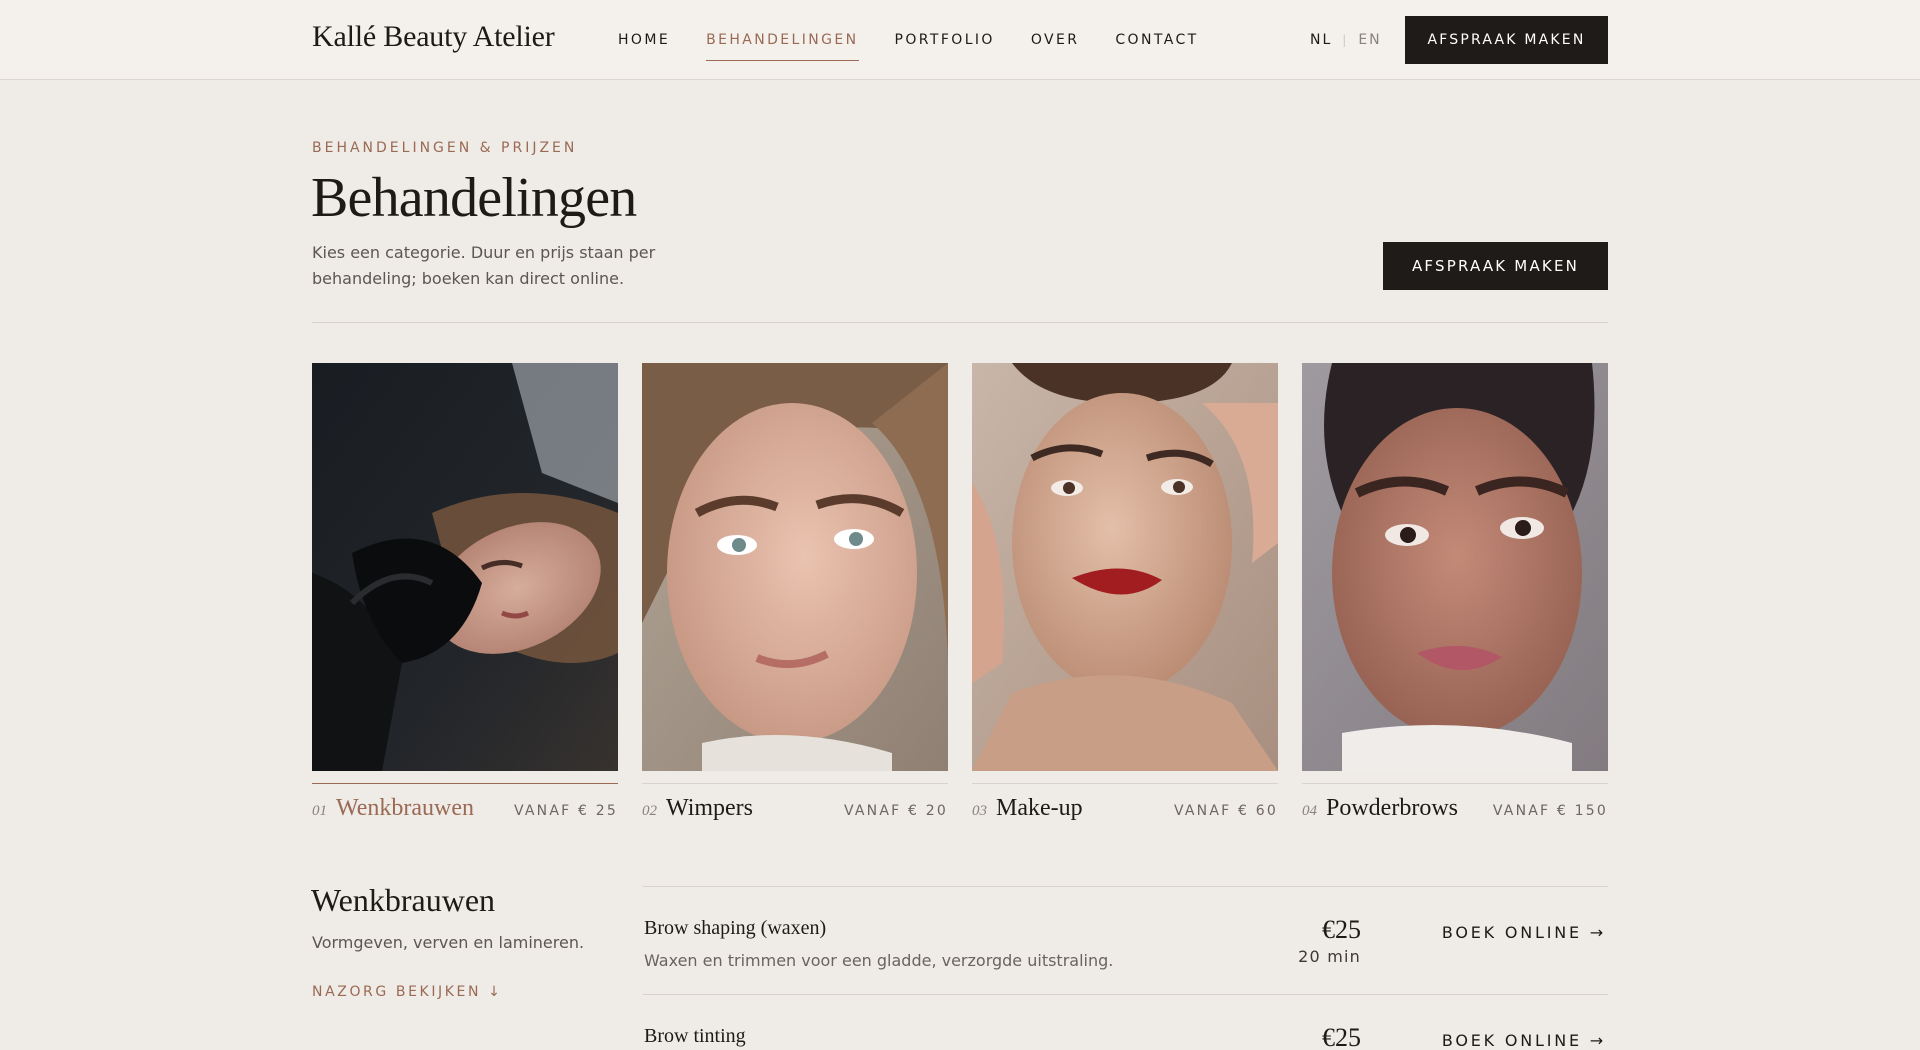  What do you see at coordinates (319, 811) in the screenshot?
I see `card-number: 01` at bounding box center [319, 811].